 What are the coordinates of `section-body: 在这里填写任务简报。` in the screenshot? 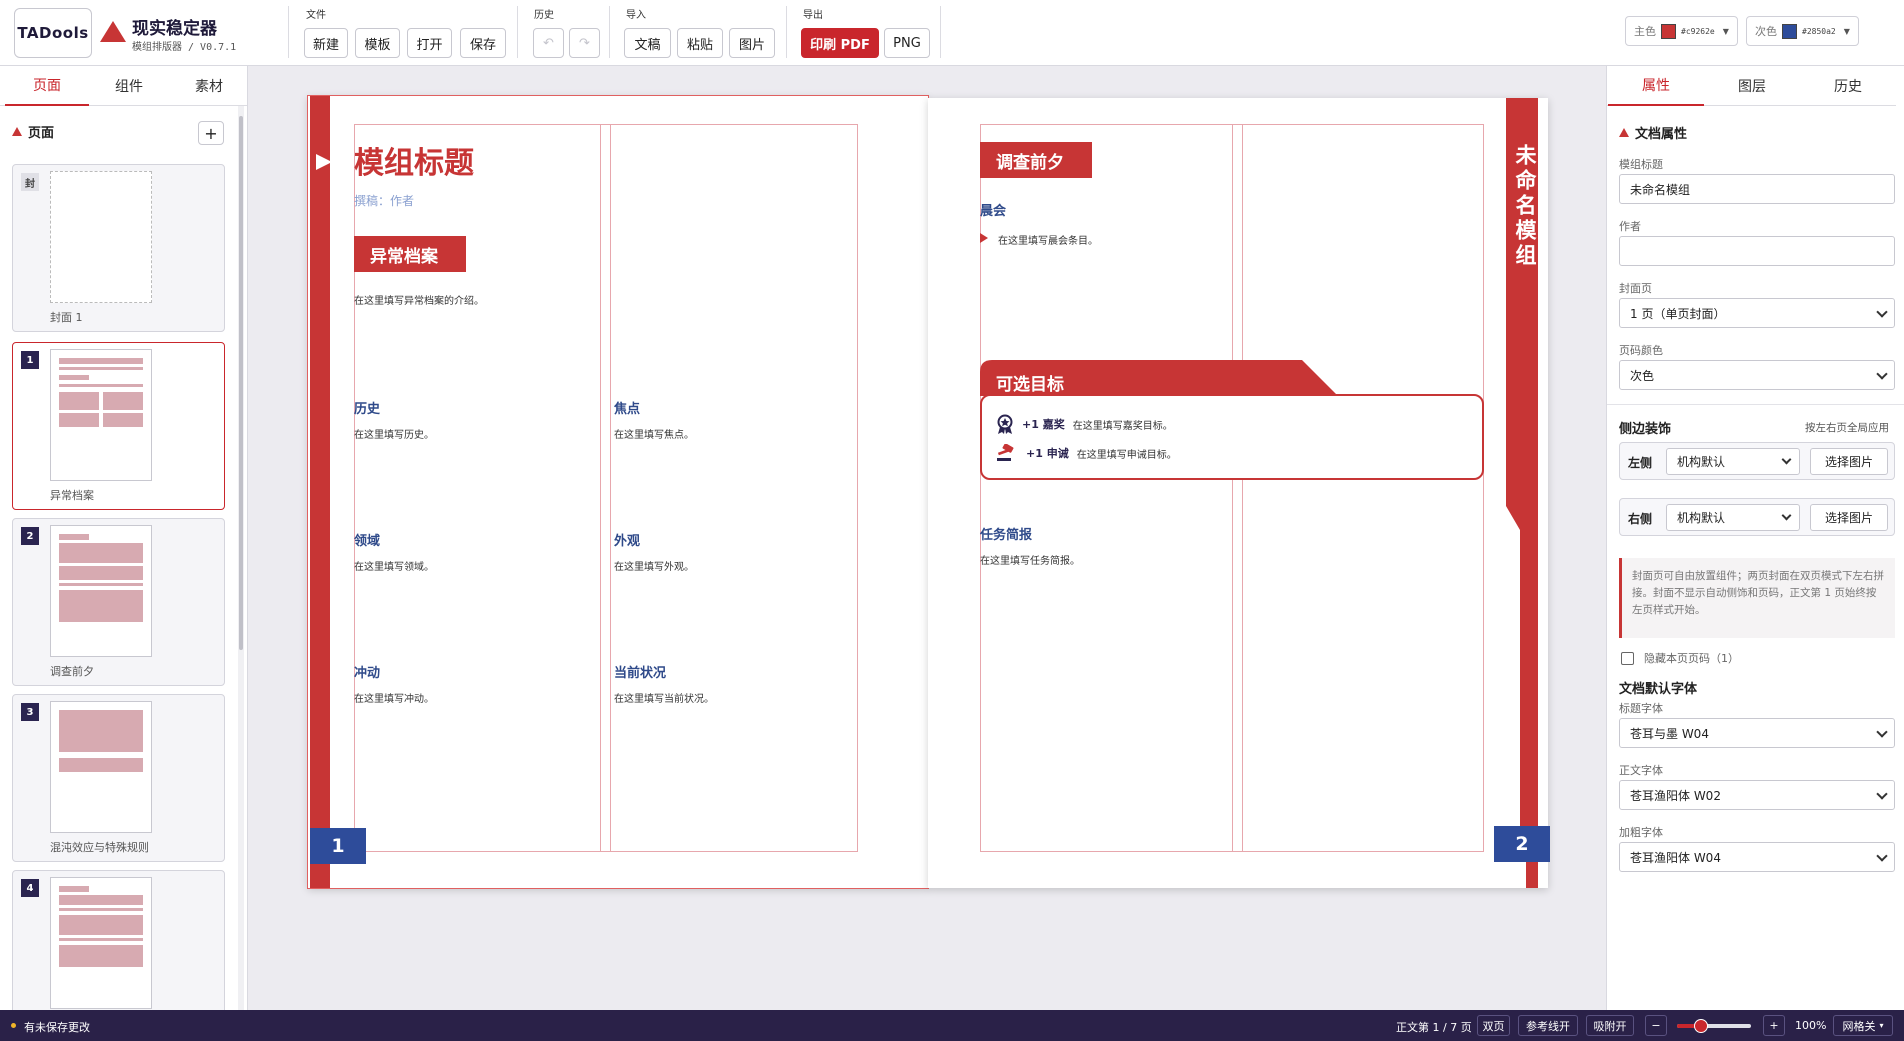 It's located at (1030, 559).